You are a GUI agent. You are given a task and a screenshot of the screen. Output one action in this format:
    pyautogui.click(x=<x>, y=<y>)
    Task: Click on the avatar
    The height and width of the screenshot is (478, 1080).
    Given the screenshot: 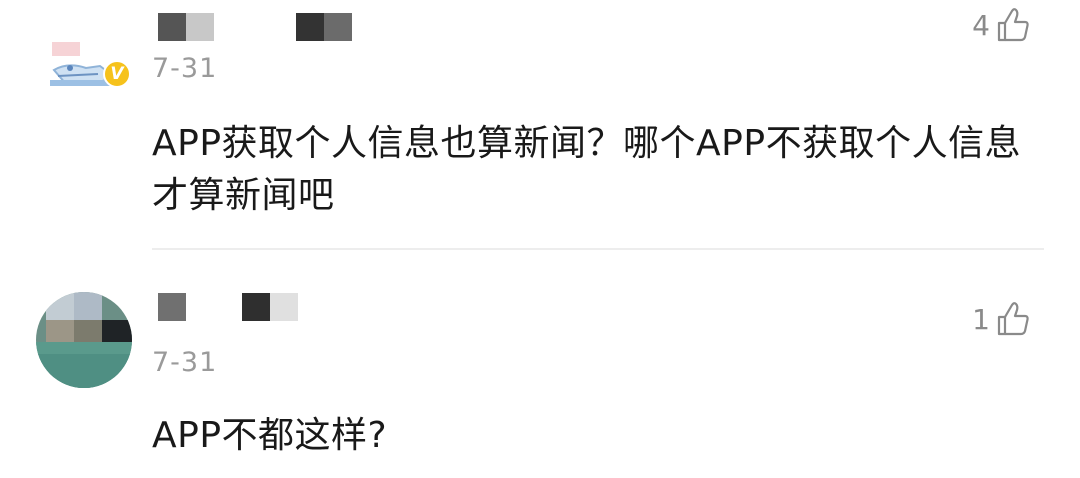 What is the action you would take?
    pyautogui.click(x=84, y=340)
    